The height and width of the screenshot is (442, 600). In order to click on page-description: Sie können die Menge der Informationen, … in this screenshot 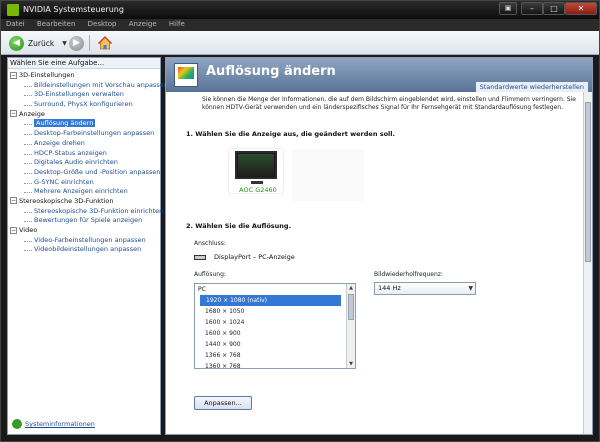, I will do `click(389, 103)`.